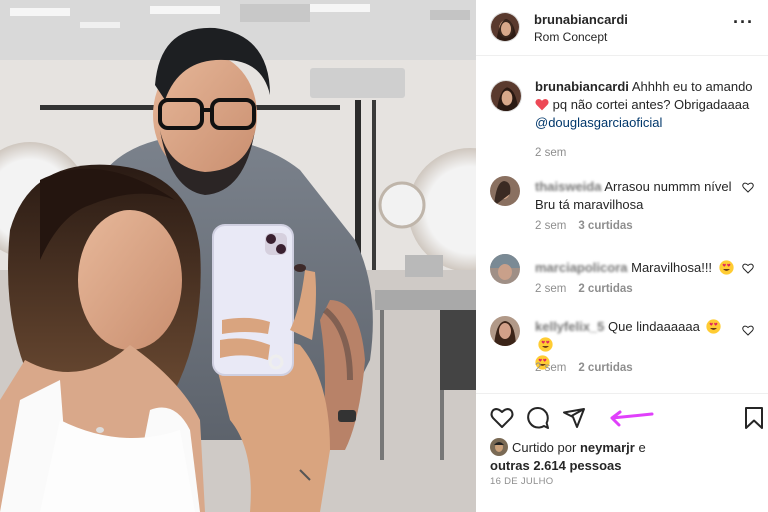  Describe the element at coordinates (607, 447) in the screenshot. I see `liker-username: neymarjr` at that location.